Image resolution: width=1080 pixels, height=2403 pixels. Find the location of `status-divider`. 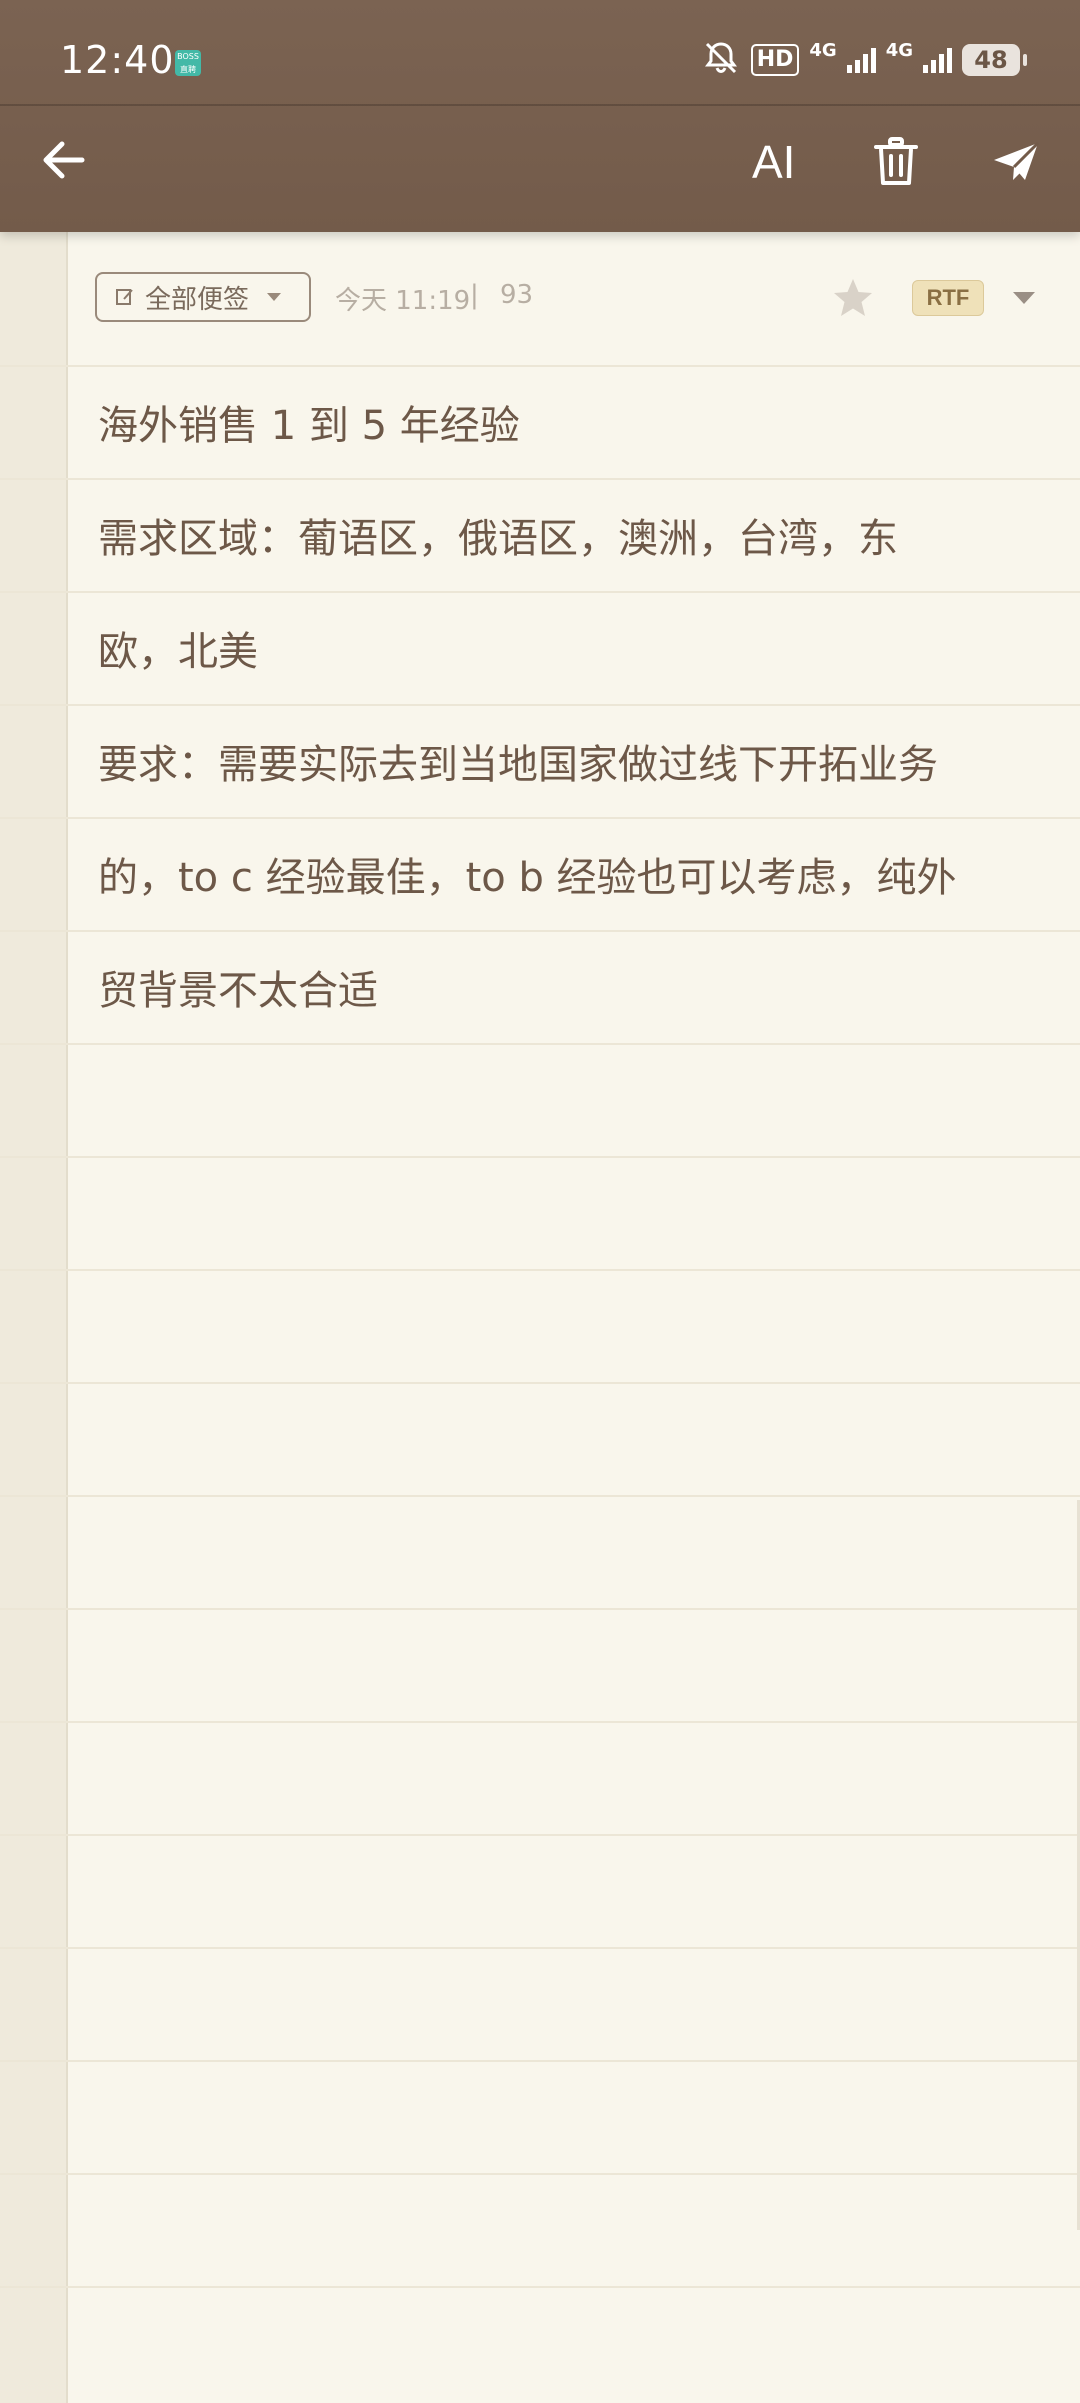

status-divider is located at coordinates (540, 105).